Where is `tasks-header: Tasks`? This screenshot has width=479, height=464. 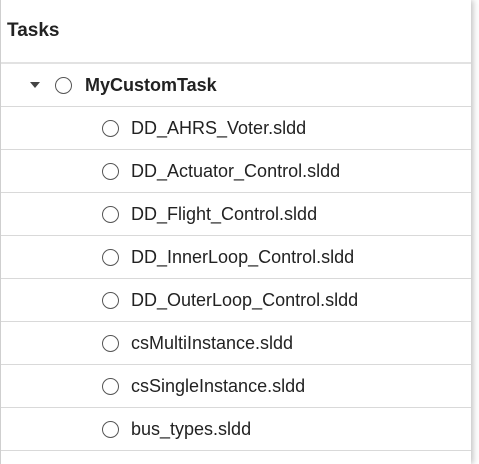
tasks-header: Tasks is located at coordinates (236, 32).